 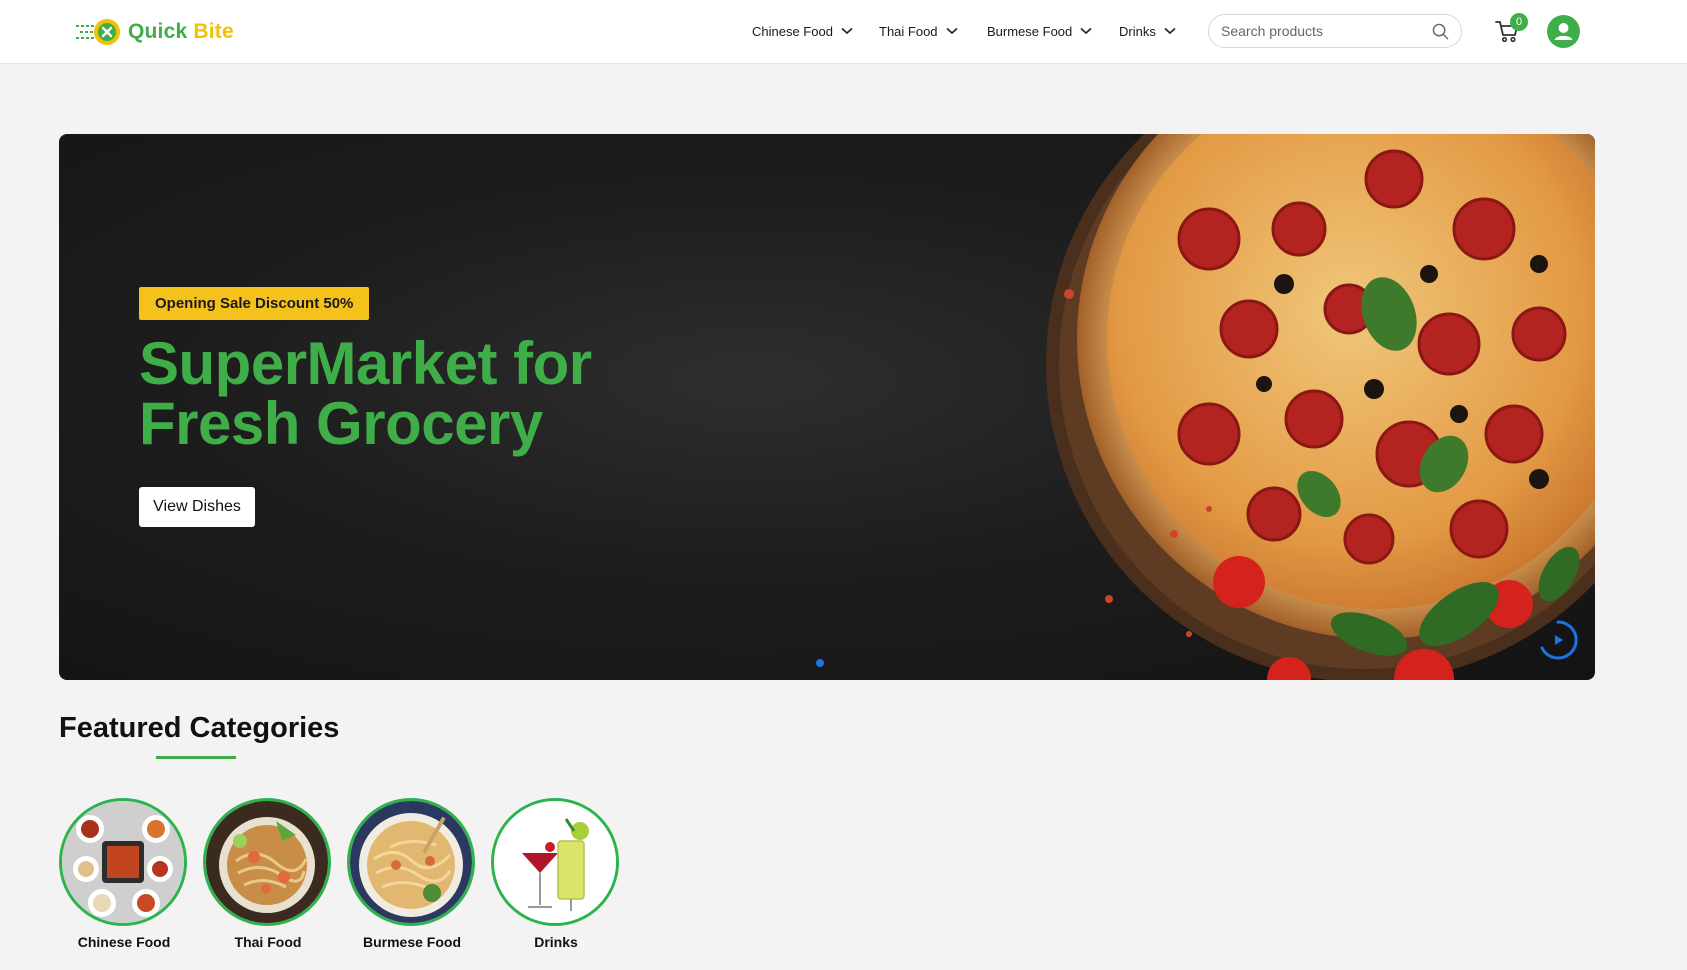 I want to click on category-card-chinese-food: Chinese Food, so click(x=124, y=874).